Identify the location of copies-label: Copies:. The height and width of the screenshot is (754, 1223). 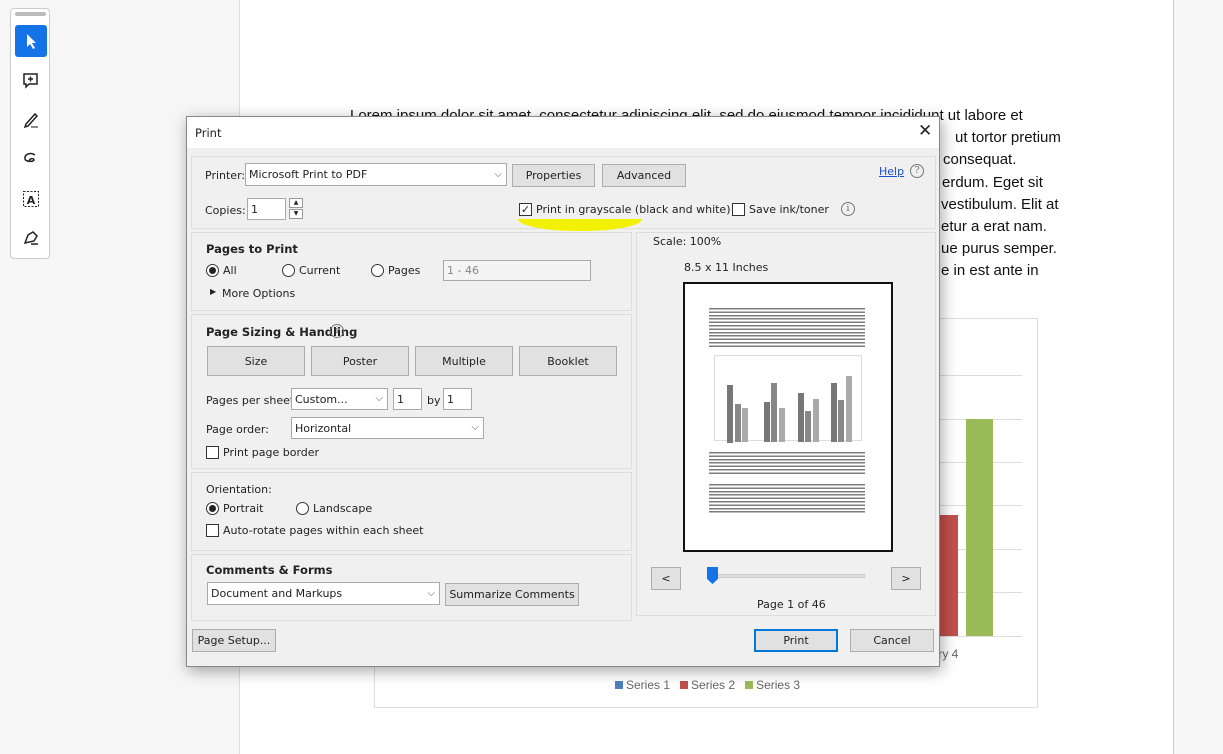
(225, 210).